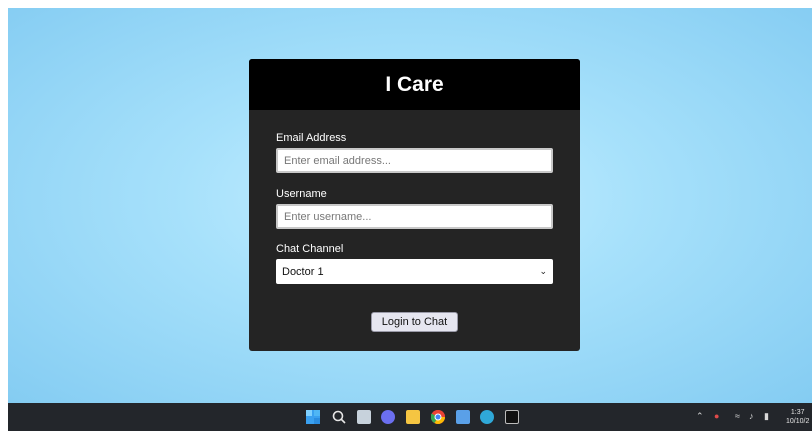 The image size is (812, 431). What do you see at coordinates (766, 416) in the screenshot?
I see `battery-icon: ▮` at bounding box center [766, 416].